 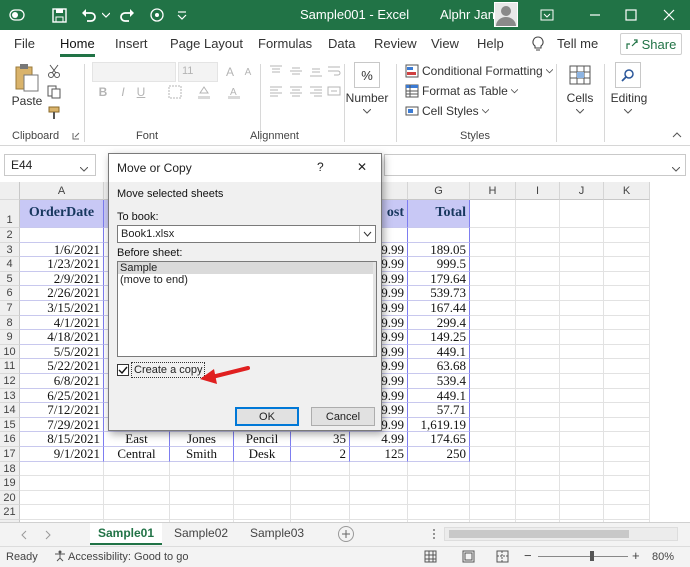 I want to click on tab-file: File, so click(x=24, y=43).